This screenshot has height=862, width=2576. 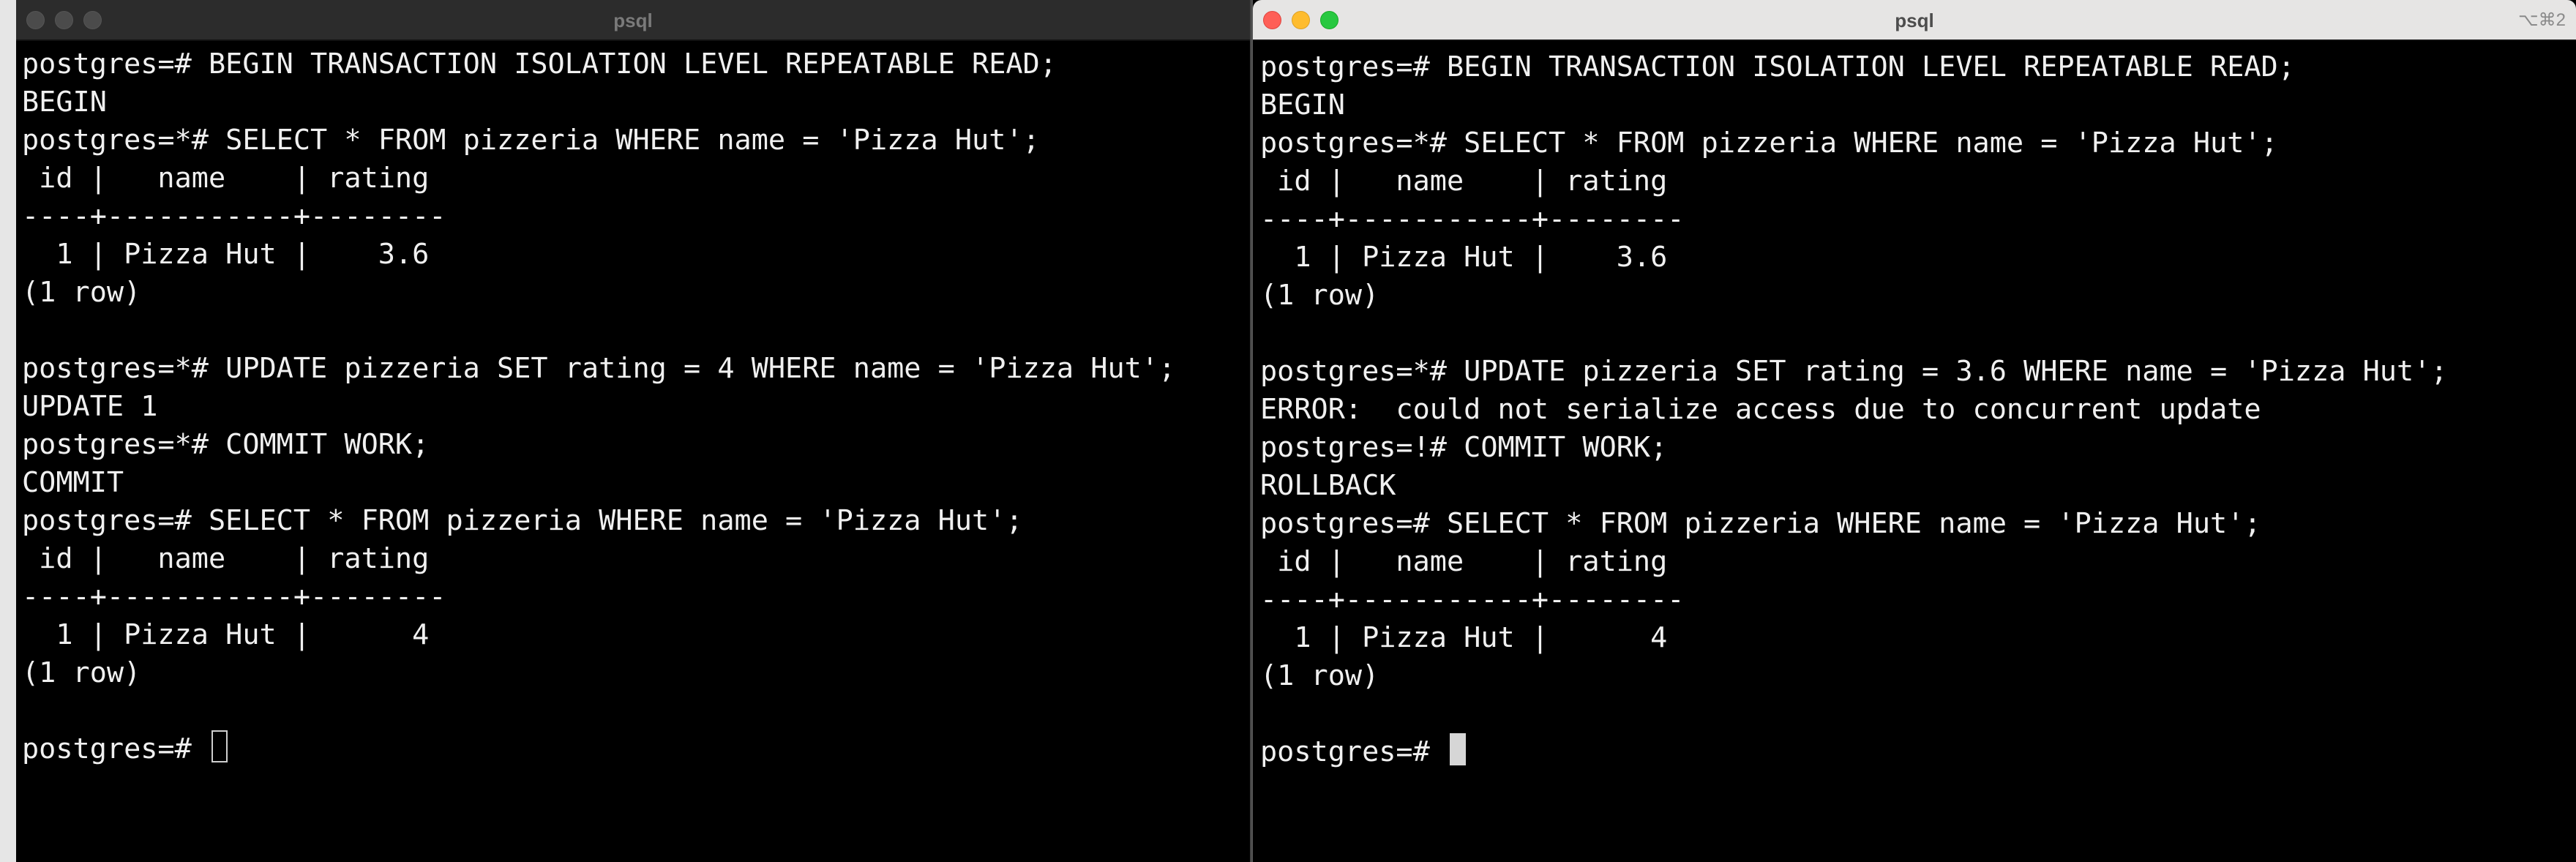 What do you see at coordinates (90, 406) in the screenshot?
I see `terminal-line: UPDATE 1` at bounding box center [90, 406].